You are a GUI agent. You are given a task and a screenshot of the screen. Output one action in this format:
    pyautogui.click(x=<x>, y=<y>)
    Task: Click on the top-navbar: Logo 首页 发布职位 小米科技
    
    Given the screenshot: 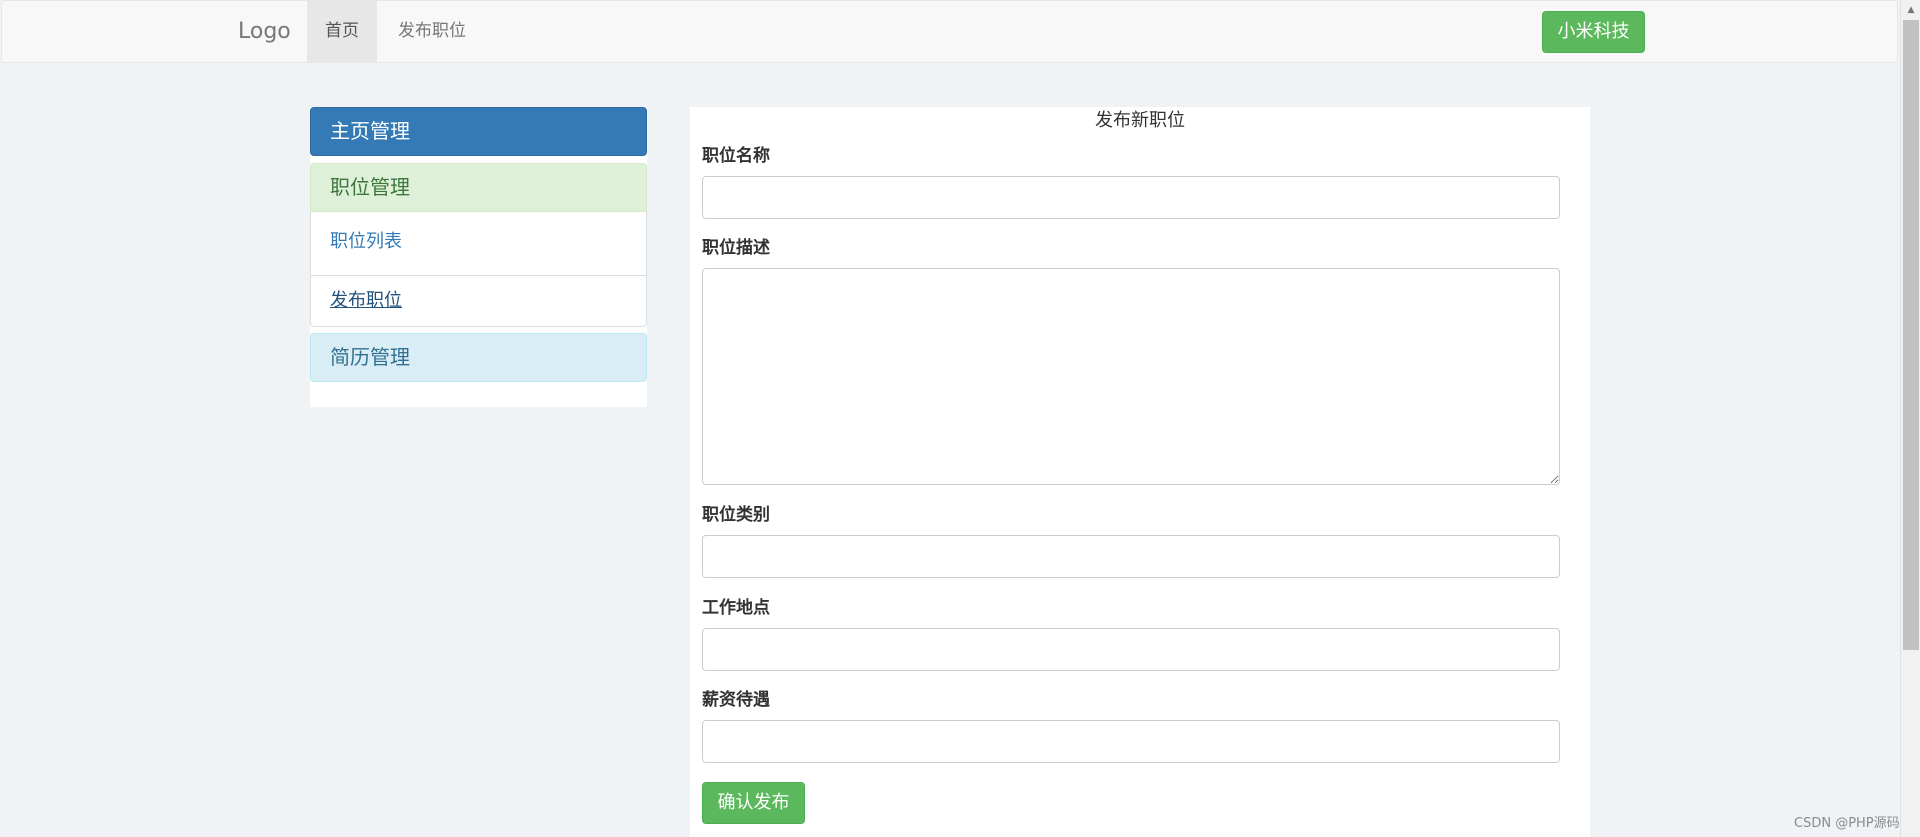 What is the action you would take?
    pyautogui.click(x=949, y=31)
    